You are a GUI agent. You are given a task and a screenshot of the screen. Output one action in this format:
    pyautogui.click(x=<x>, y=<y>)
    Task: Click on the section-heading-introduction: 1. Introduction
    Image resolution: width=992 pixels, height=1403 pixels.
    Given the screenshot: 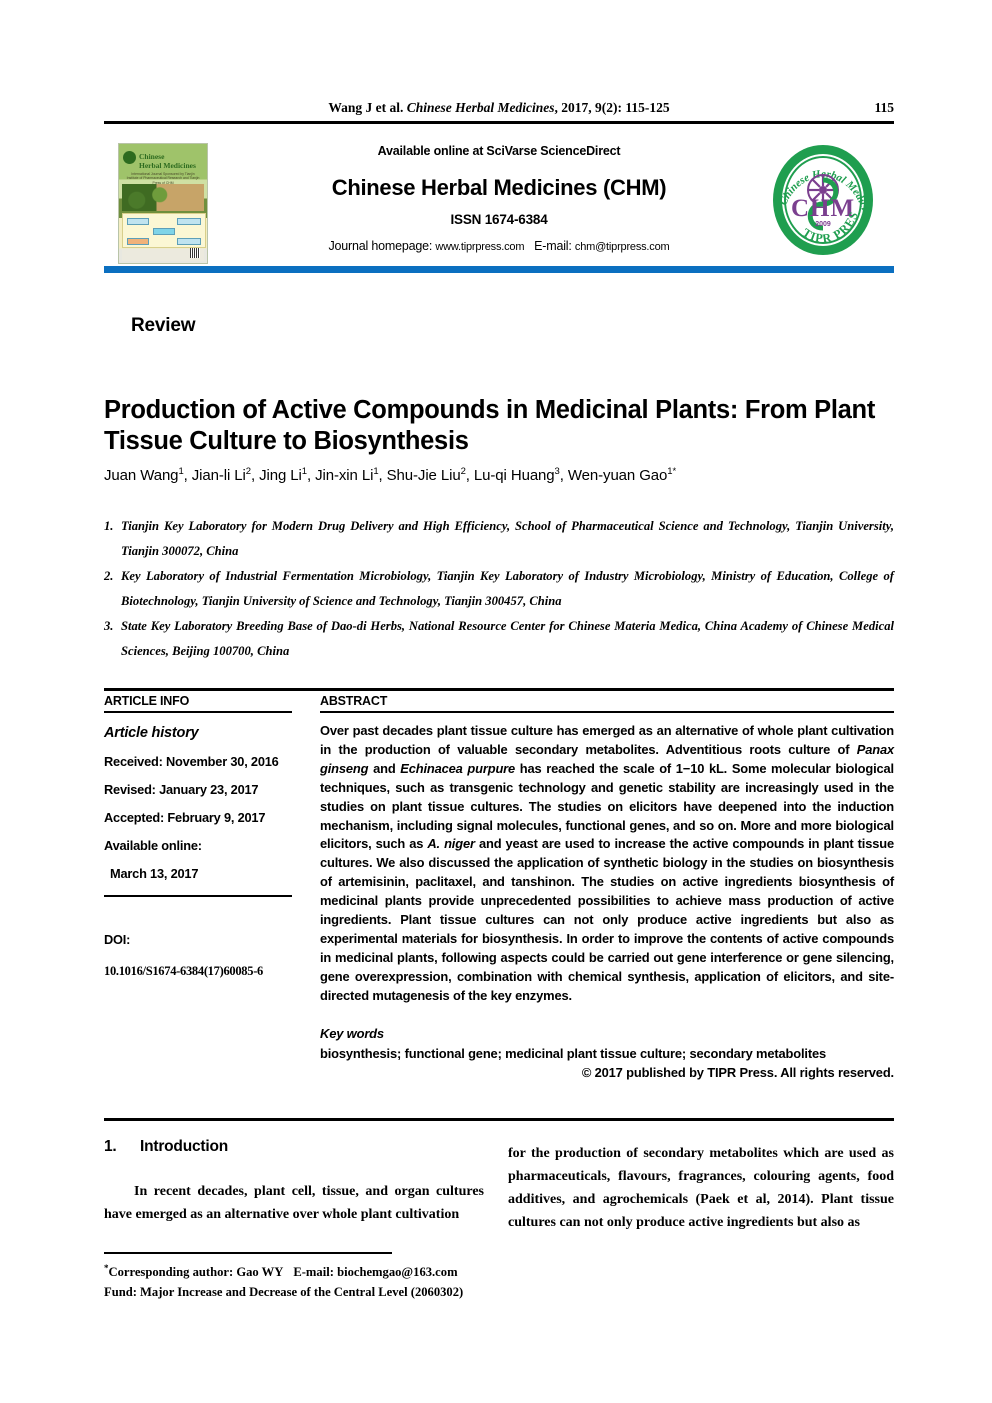 What is the action you would take?
    pyautogui.click(x=166, y=1147)
    